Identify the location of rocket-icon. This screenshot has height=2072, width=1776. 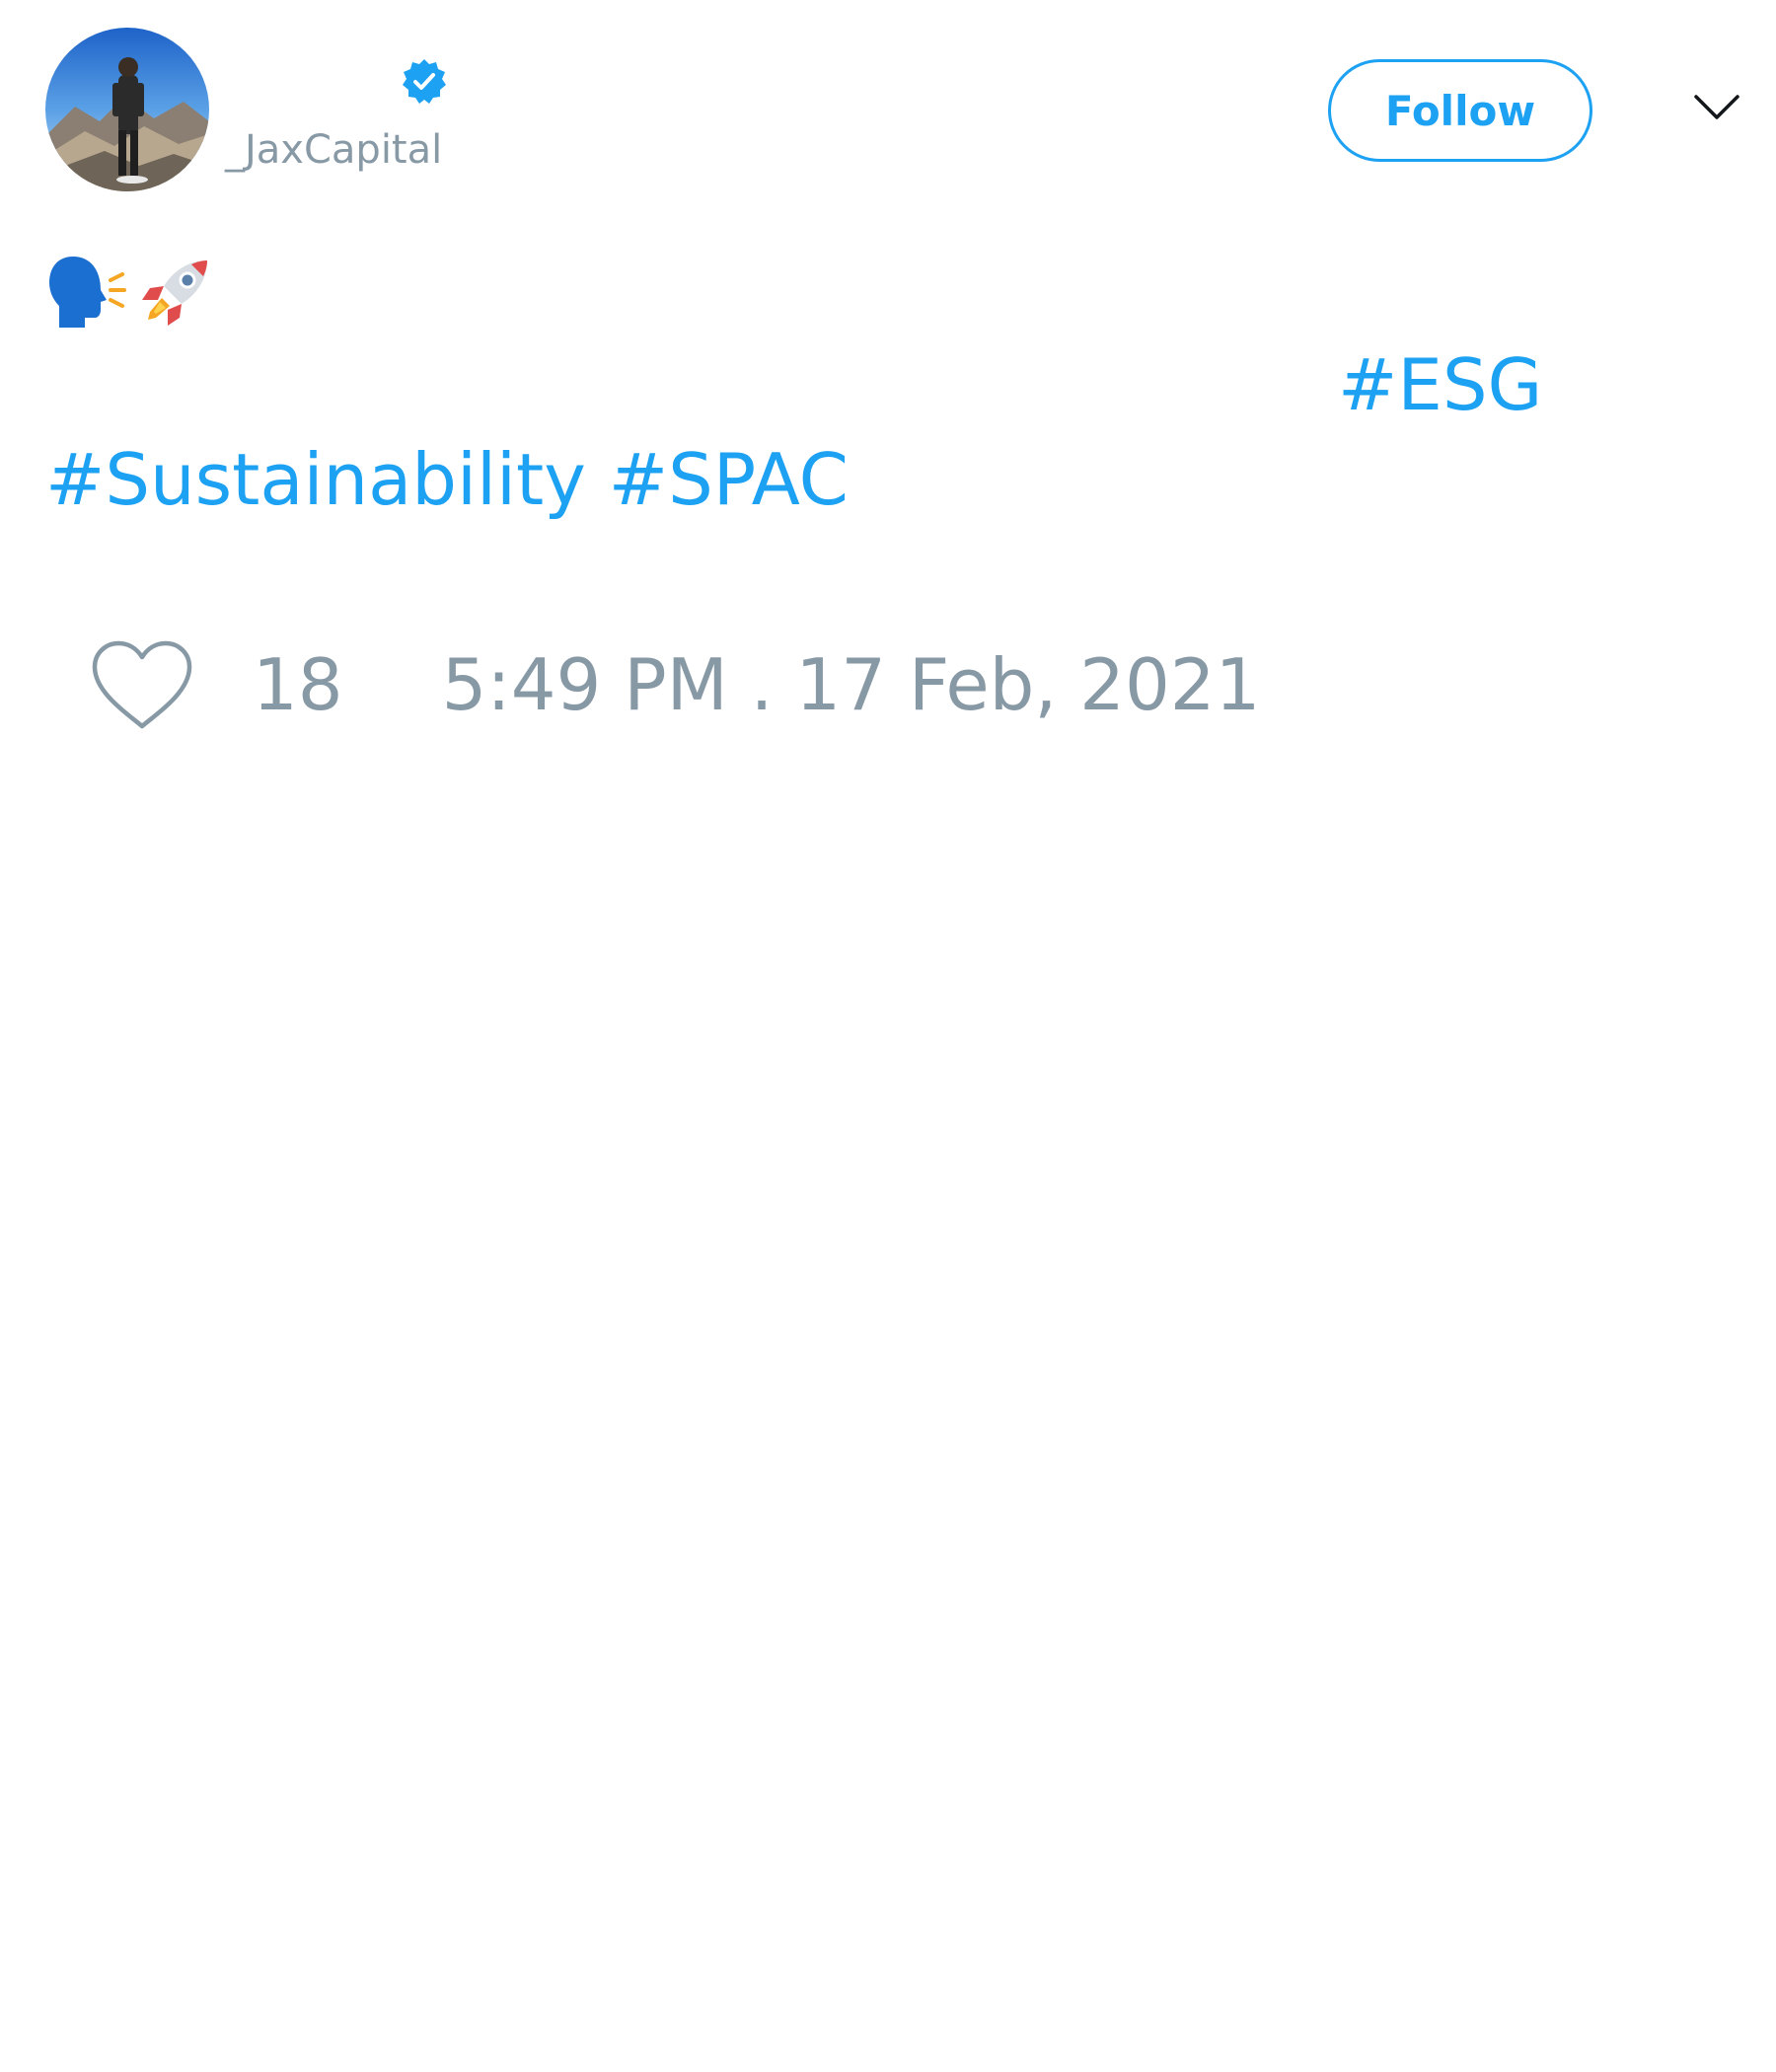
(175, 293).